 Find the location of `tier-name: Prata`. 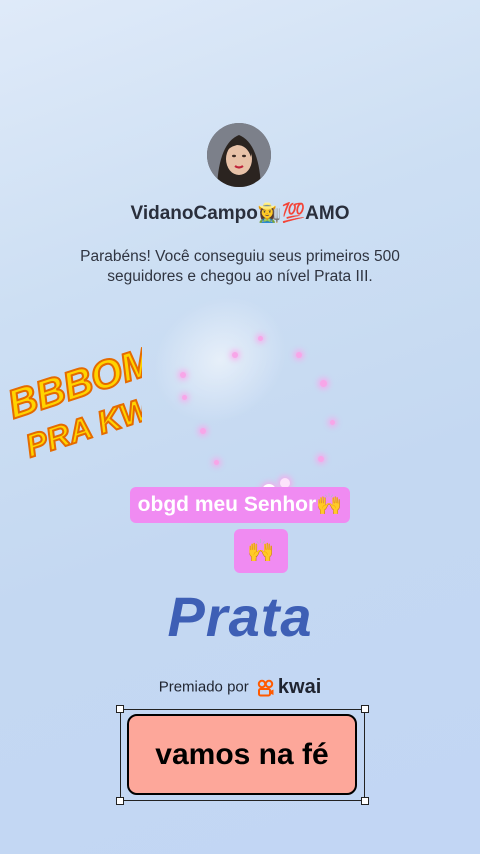

tier-name: Prata is located at coordinates (240, 616).